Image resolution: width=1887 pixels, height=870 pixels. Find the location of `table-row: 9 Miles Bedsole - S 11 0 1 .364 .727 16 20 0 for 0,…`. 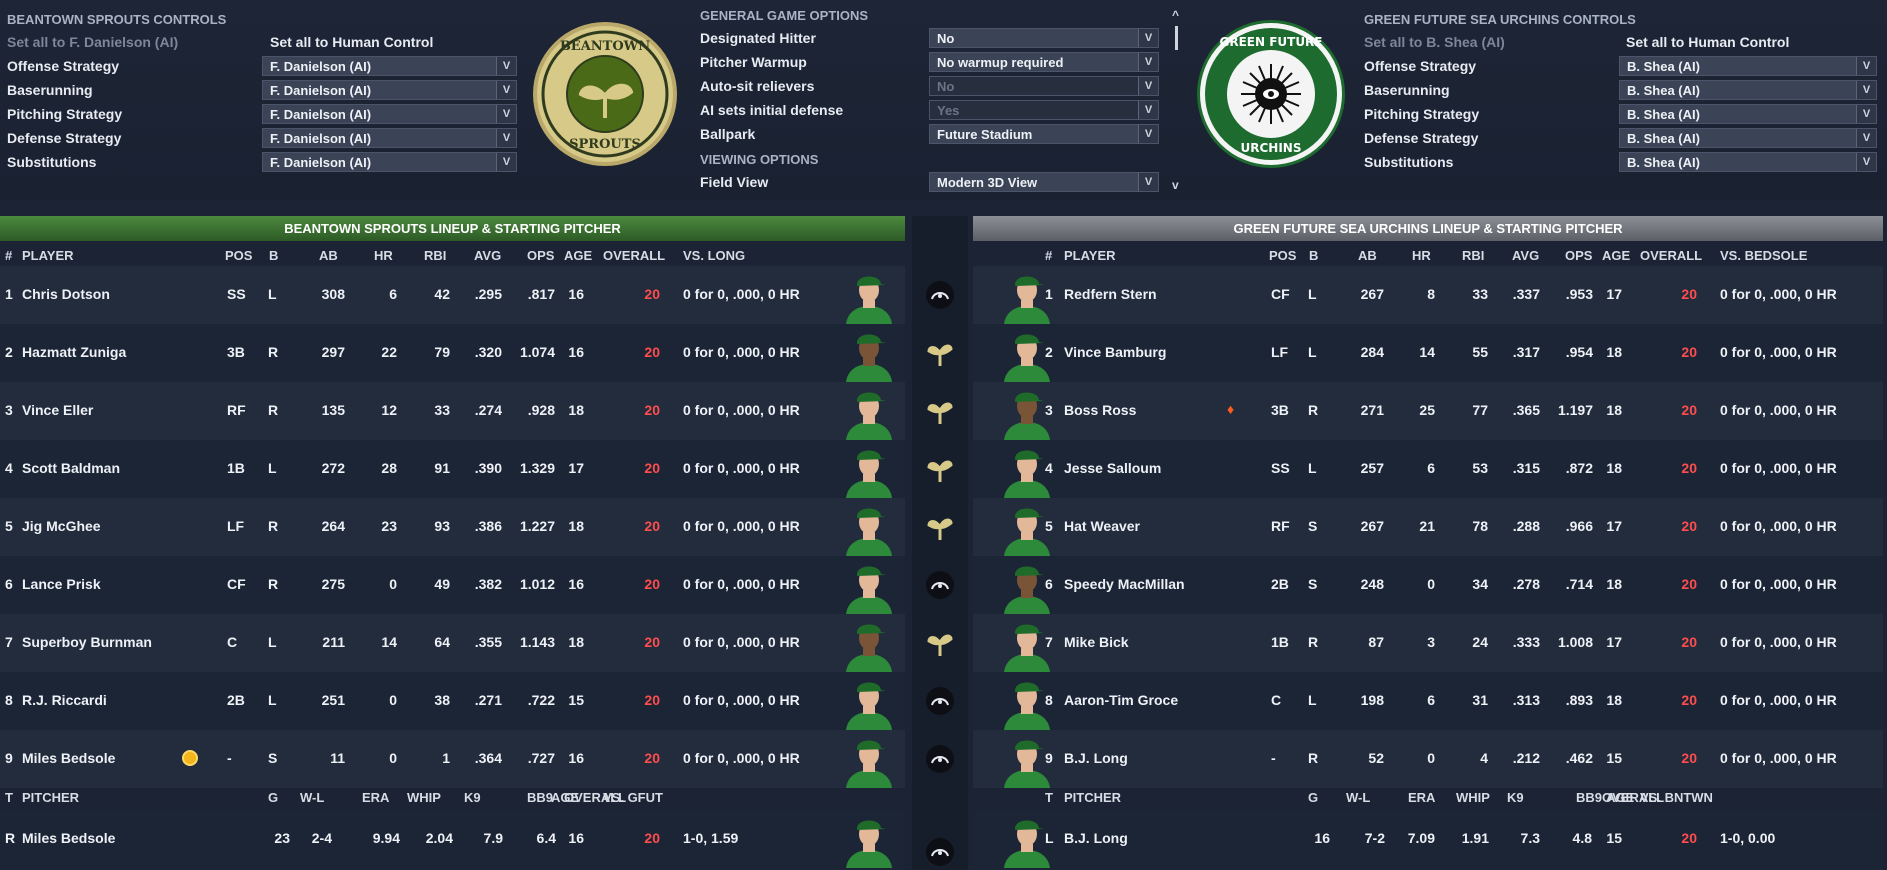

table-row: 9 Miles Bedsole - S 11 0 1 .364 .727 16 20 0 for 0,… is located at coordinates (452, 759).